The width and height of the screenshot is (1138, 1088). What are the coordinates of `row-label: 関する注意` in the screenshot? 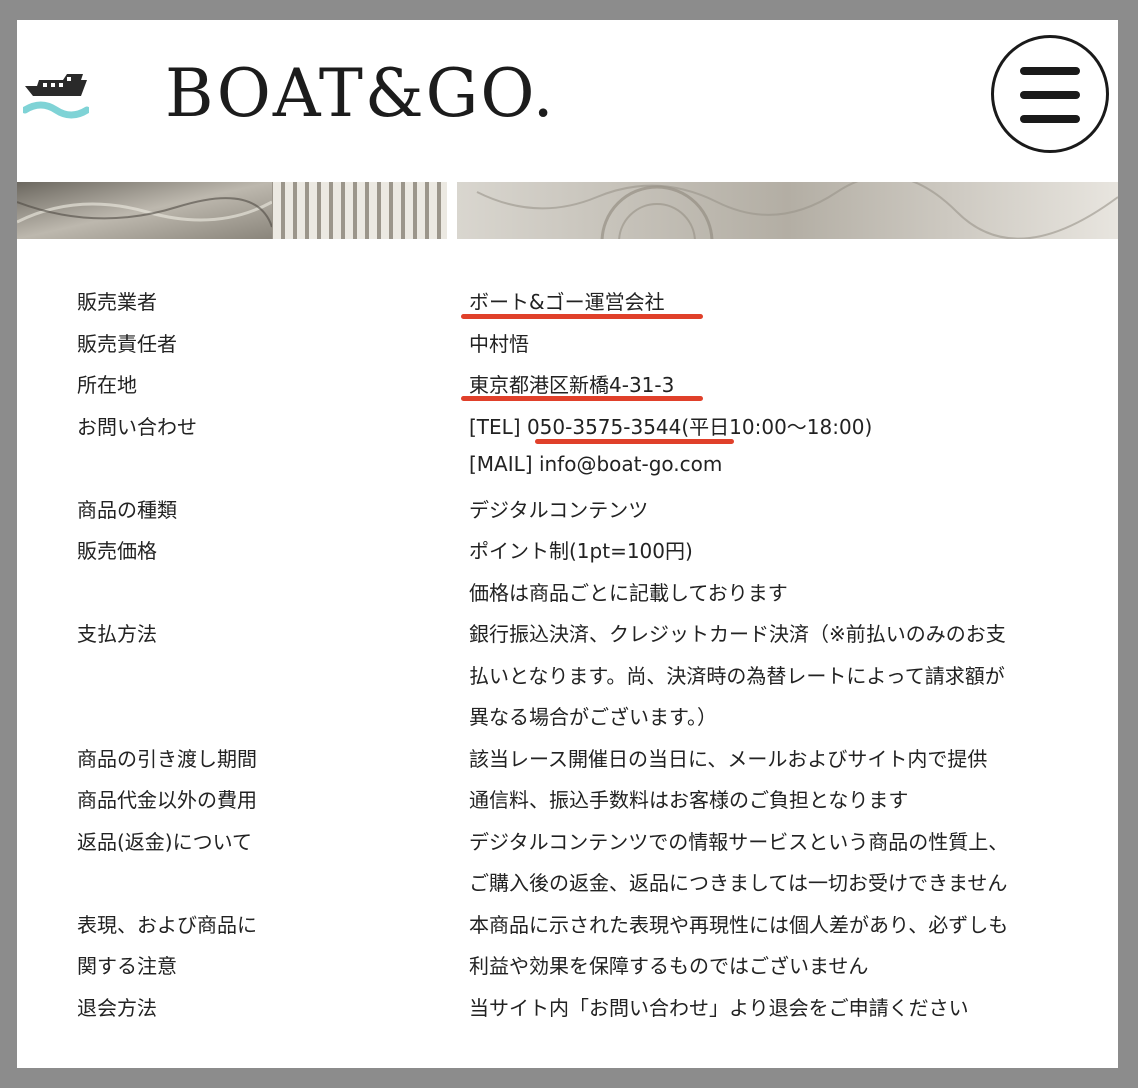 It's located at (127, 966).